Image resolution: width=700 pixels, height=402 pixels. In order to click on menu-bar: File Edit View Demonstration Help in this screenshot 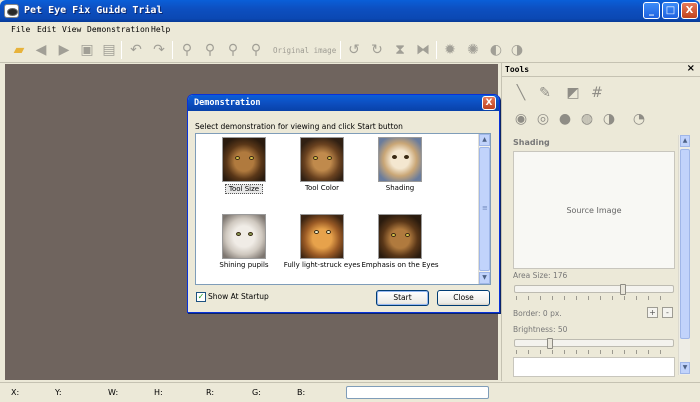, I will do `click(350, 29)`.